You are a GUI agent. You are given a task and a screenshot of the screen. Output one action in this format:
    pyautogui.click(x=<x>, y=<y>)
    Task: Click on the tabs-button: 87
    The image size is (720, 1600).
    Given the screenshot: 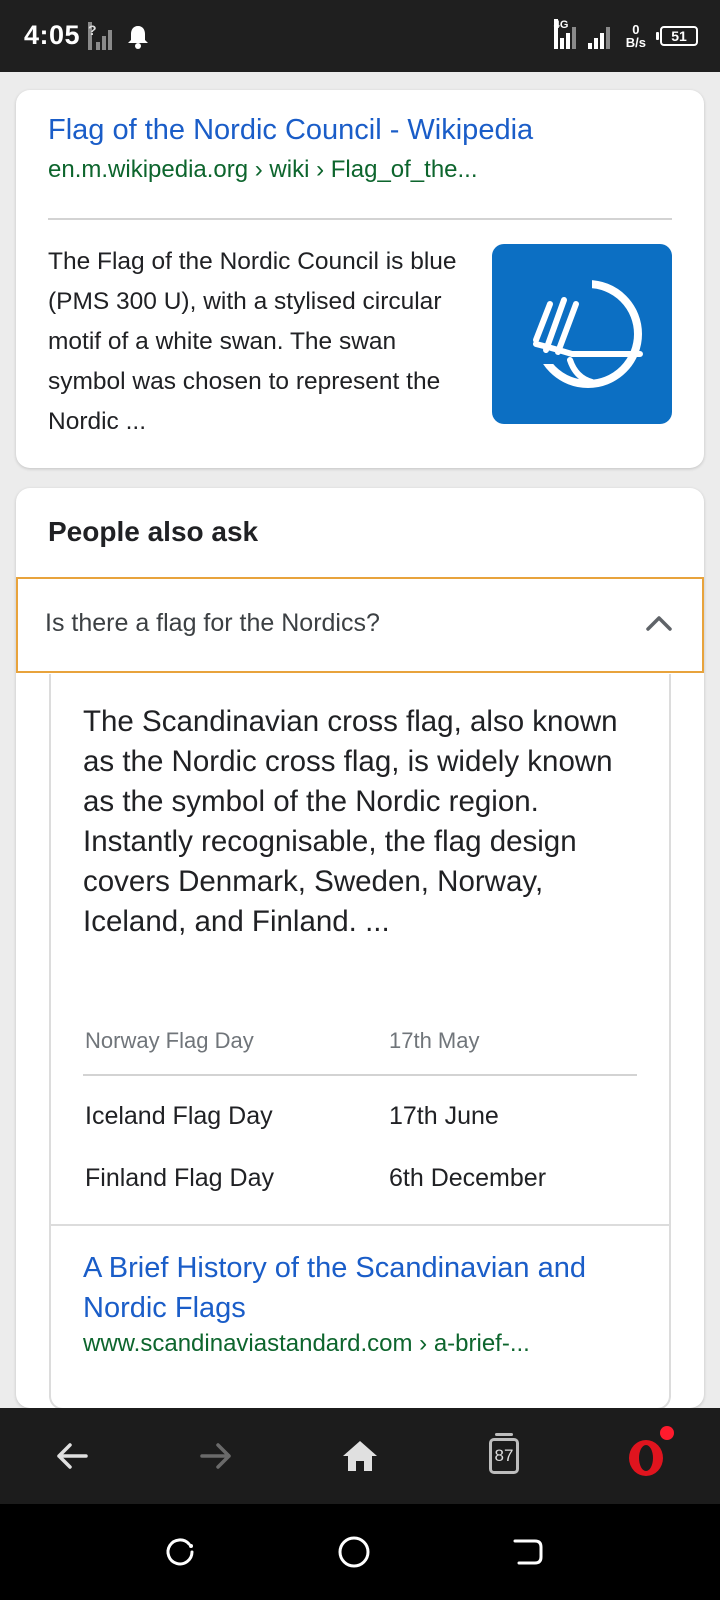 What is the action you would take?
    pyautogui.click(x=504, y=1456)
    